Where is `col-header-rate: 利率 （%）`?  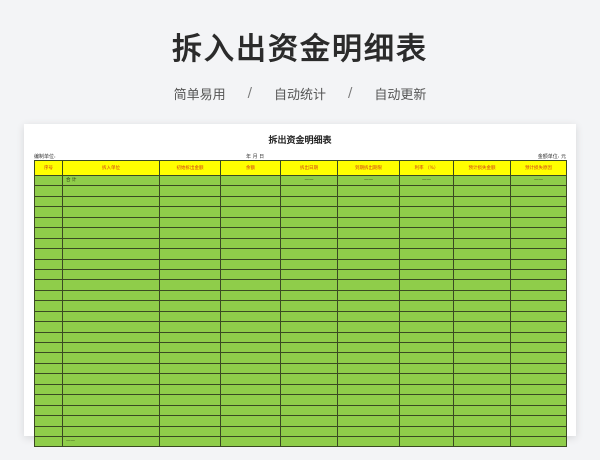 col-header-rate: 利率 （%） is located at coordinates (426, 168).